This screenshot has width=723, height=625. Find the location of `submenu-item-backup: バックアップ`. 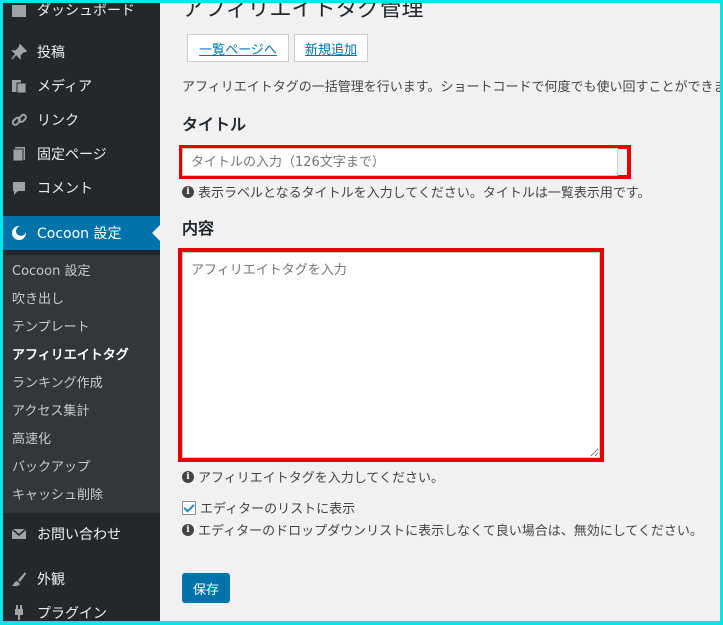

submenu-item-backup: バックアップ is located at coordinates (51, 468).